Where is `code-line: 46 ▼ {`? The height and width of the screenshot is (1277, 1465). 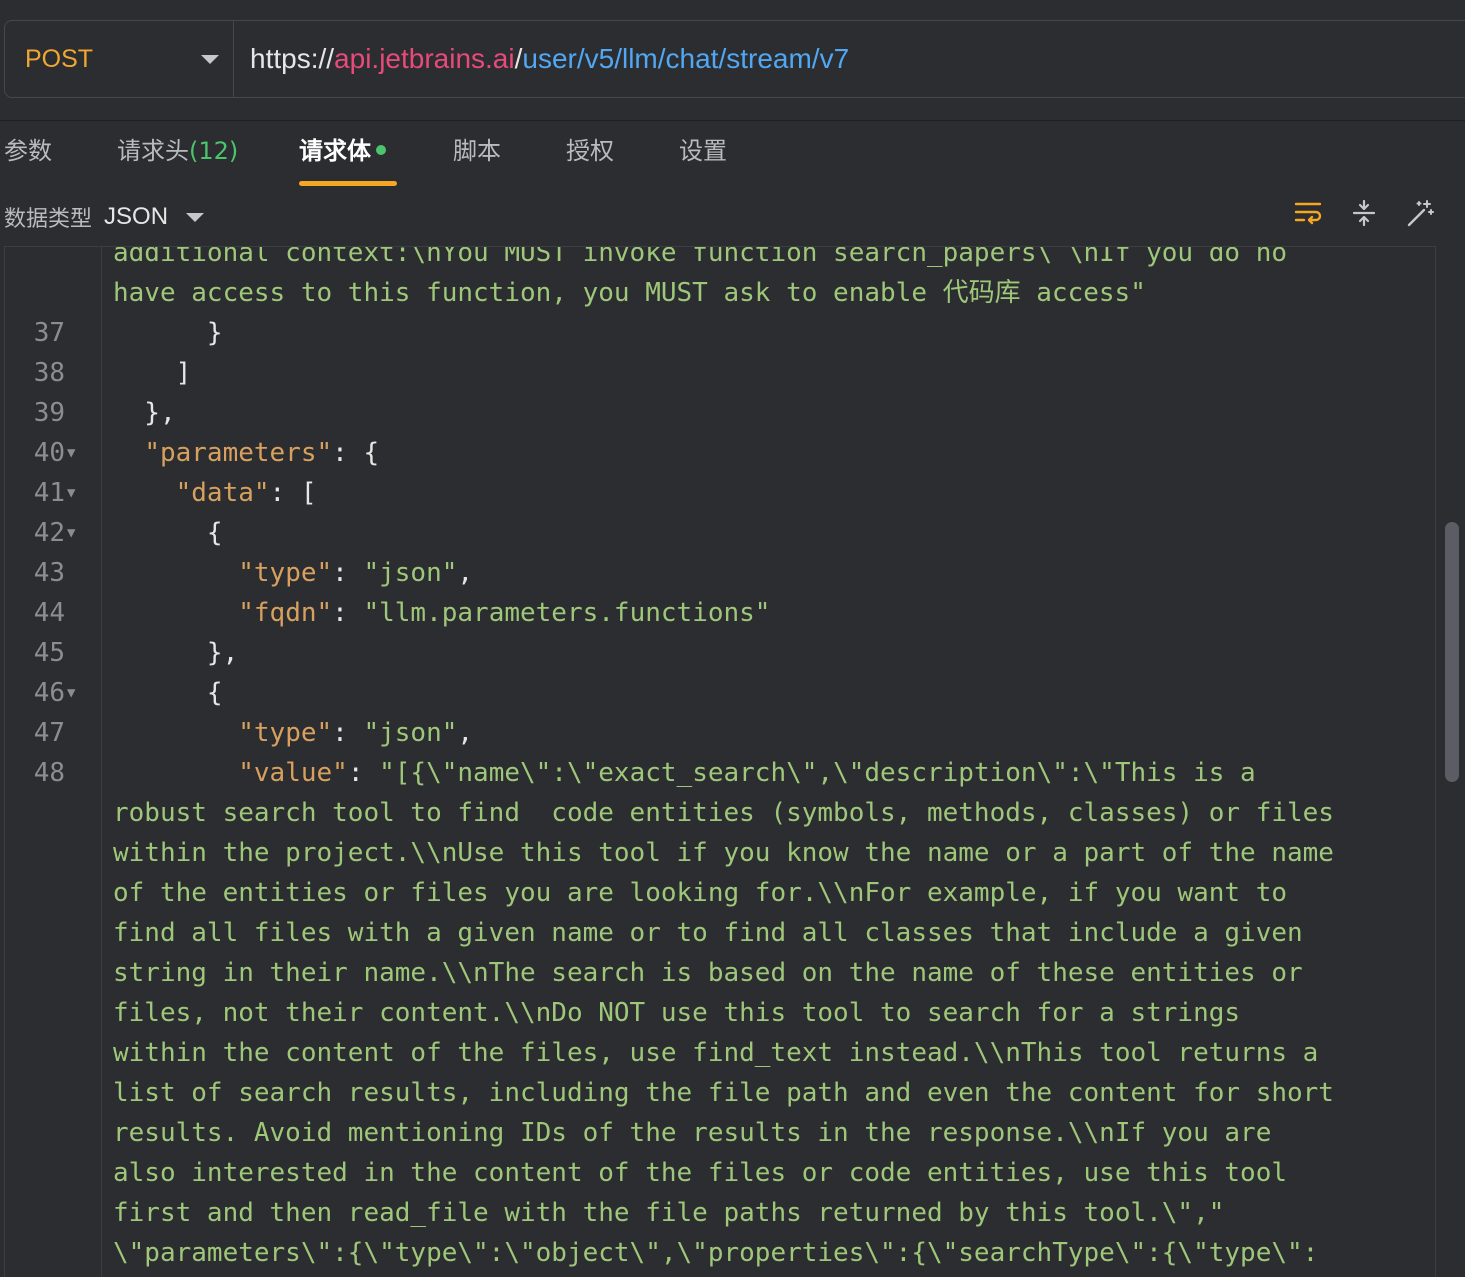 code-line: 46 ▼ { is located at coordinates (733, 693).